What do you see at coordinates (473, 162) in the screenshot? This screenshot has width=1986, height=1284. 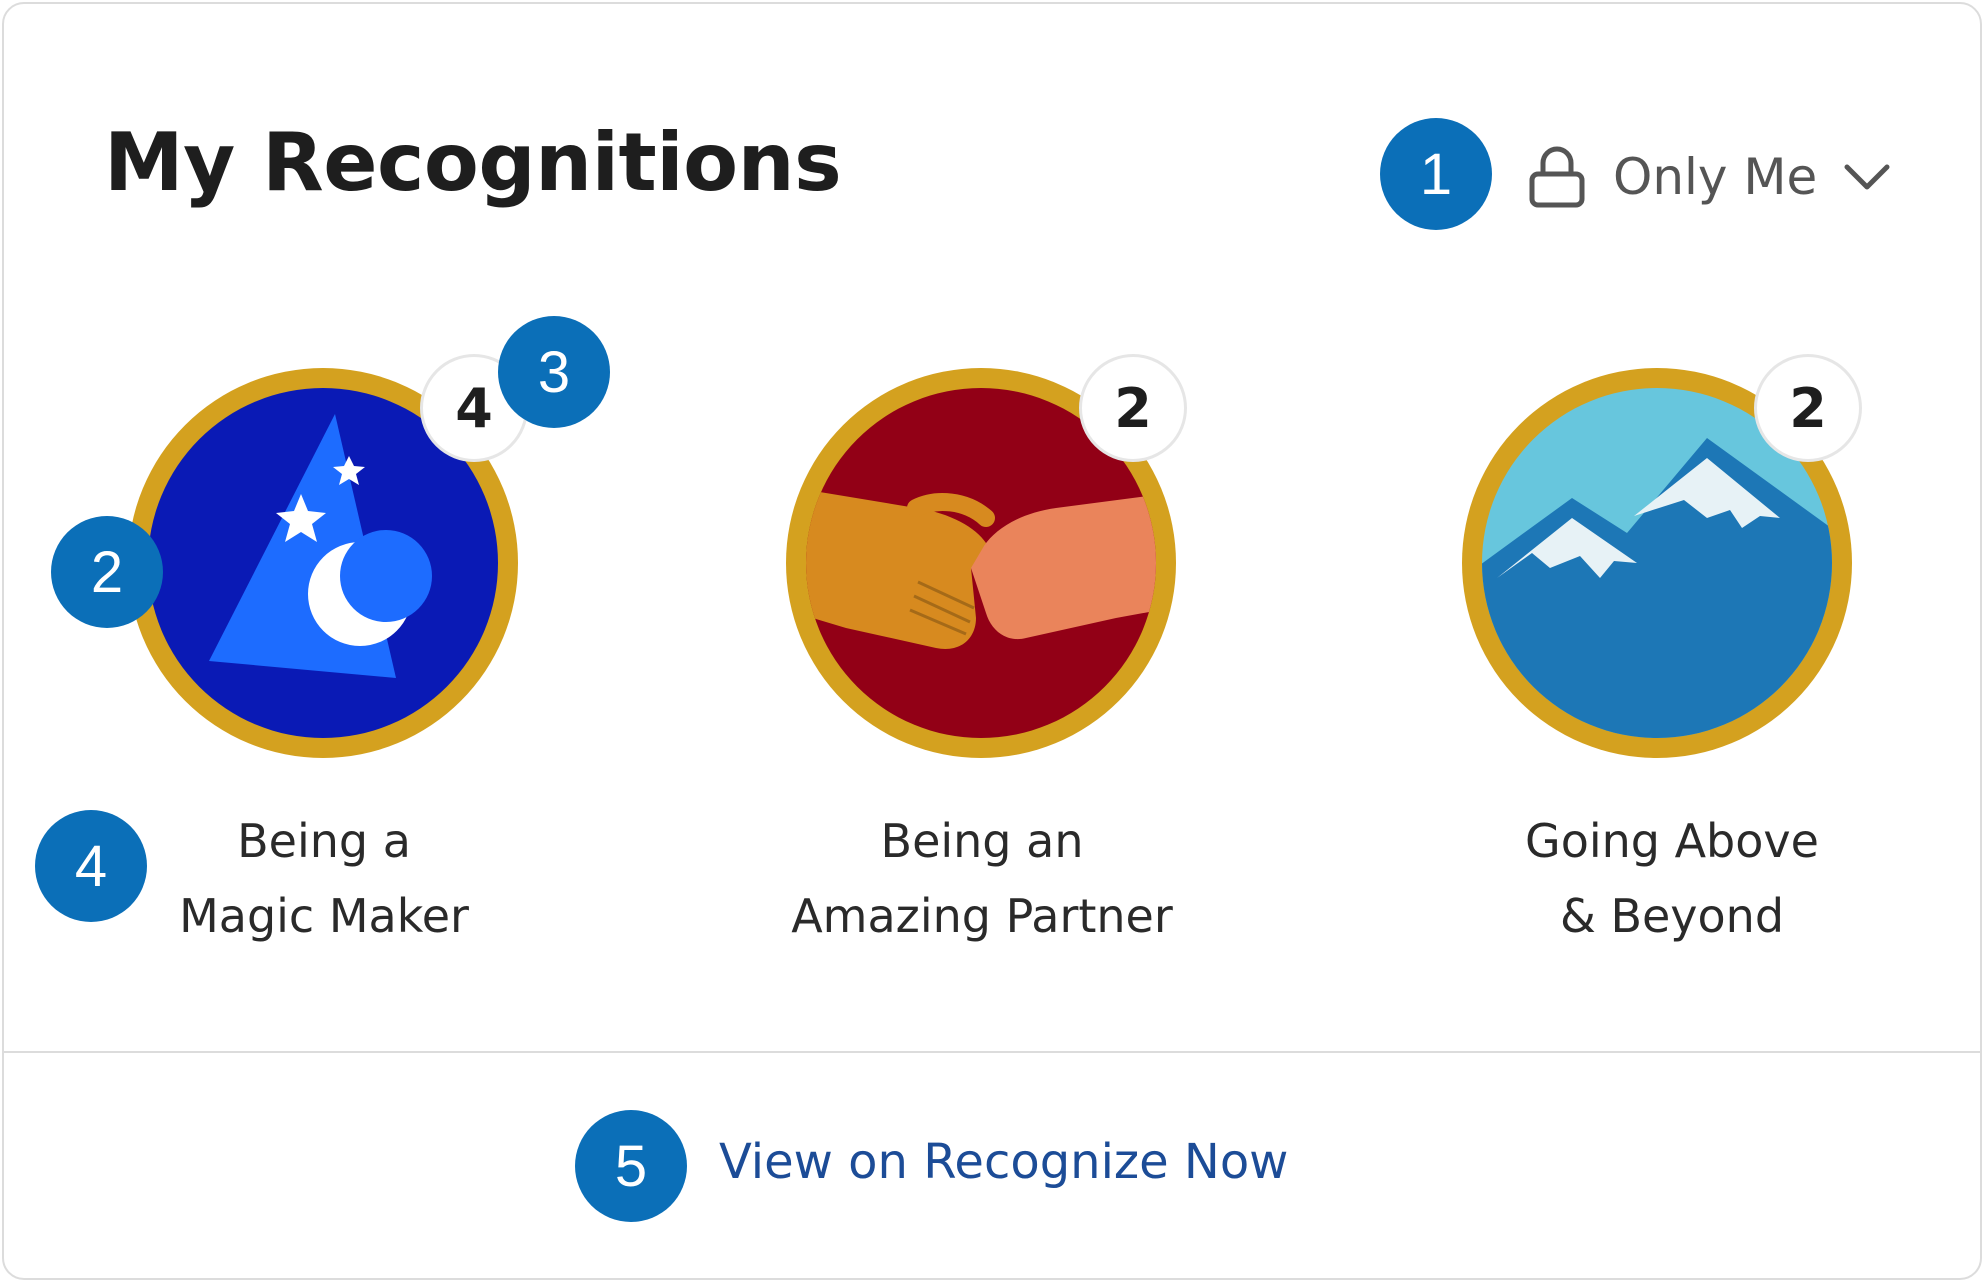 I see `page-title: My Recognitions` at bounding box center [473, 162].